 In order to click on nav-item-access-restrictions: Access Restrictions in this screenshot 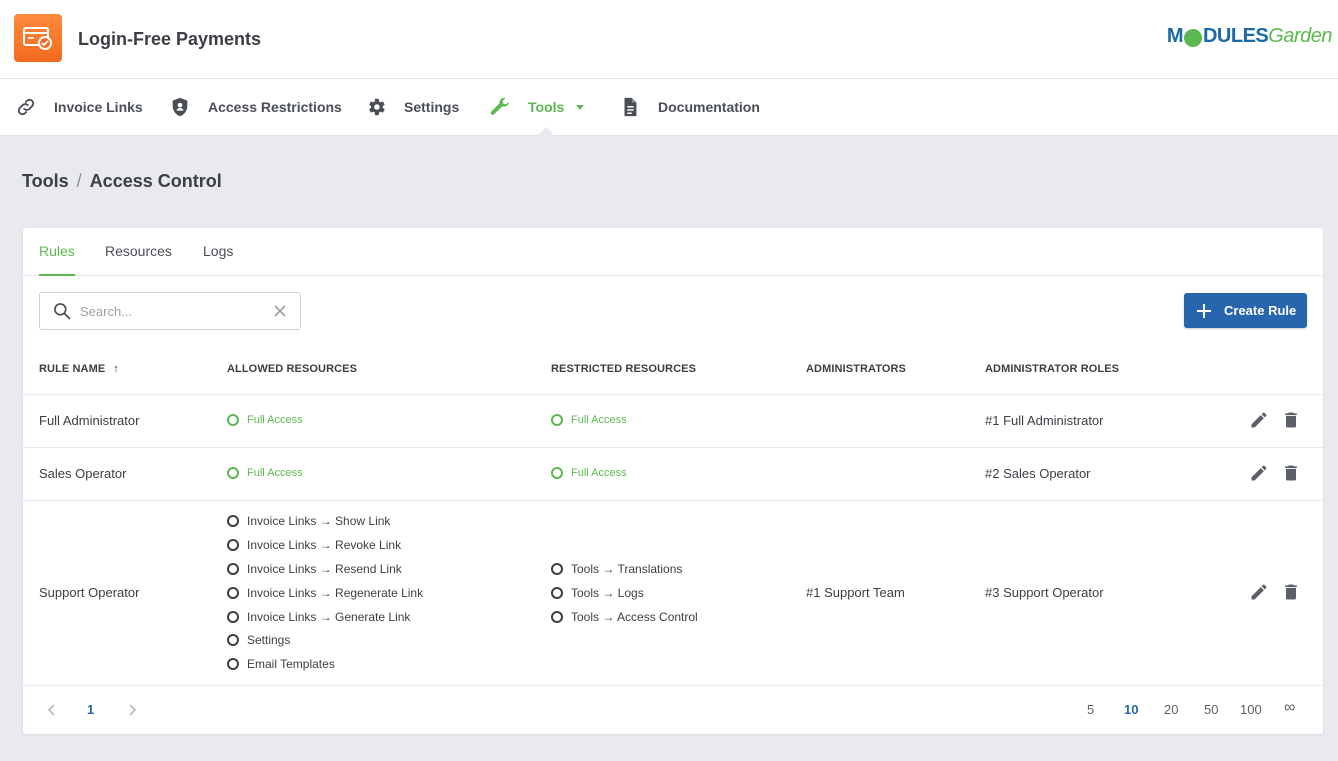, I will do `click(255, 107)`.